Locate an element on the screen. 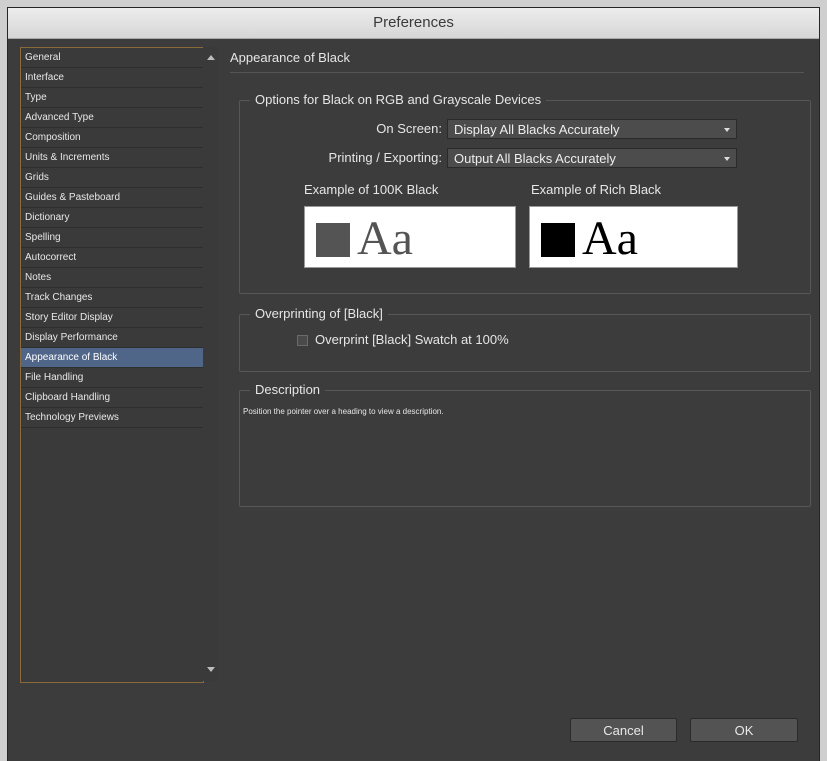 Image resolution: width=827 pixels, height=761 pixels. swatch-rich-square is located at coordinates (558, 240).